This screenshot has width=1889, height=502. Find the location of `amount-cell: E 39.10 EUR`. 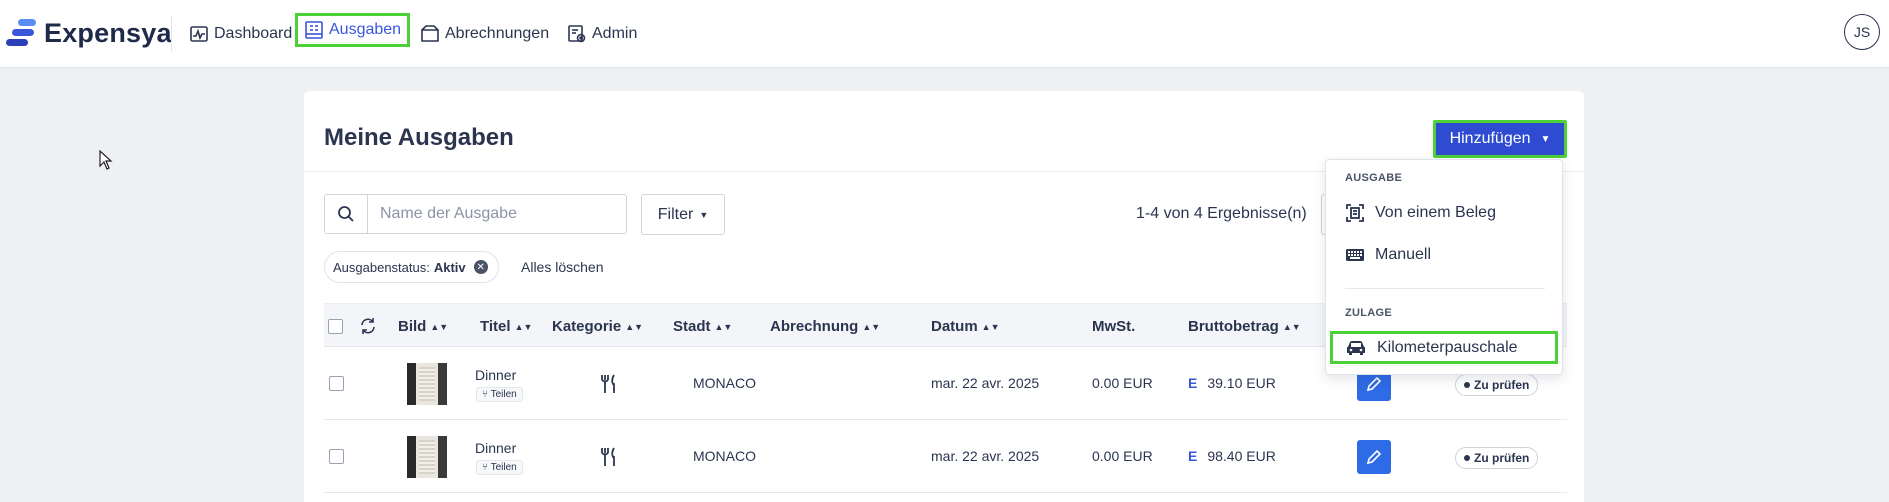

amount-cell: E 39.10 EUR is located at coordinates (1232, 383).